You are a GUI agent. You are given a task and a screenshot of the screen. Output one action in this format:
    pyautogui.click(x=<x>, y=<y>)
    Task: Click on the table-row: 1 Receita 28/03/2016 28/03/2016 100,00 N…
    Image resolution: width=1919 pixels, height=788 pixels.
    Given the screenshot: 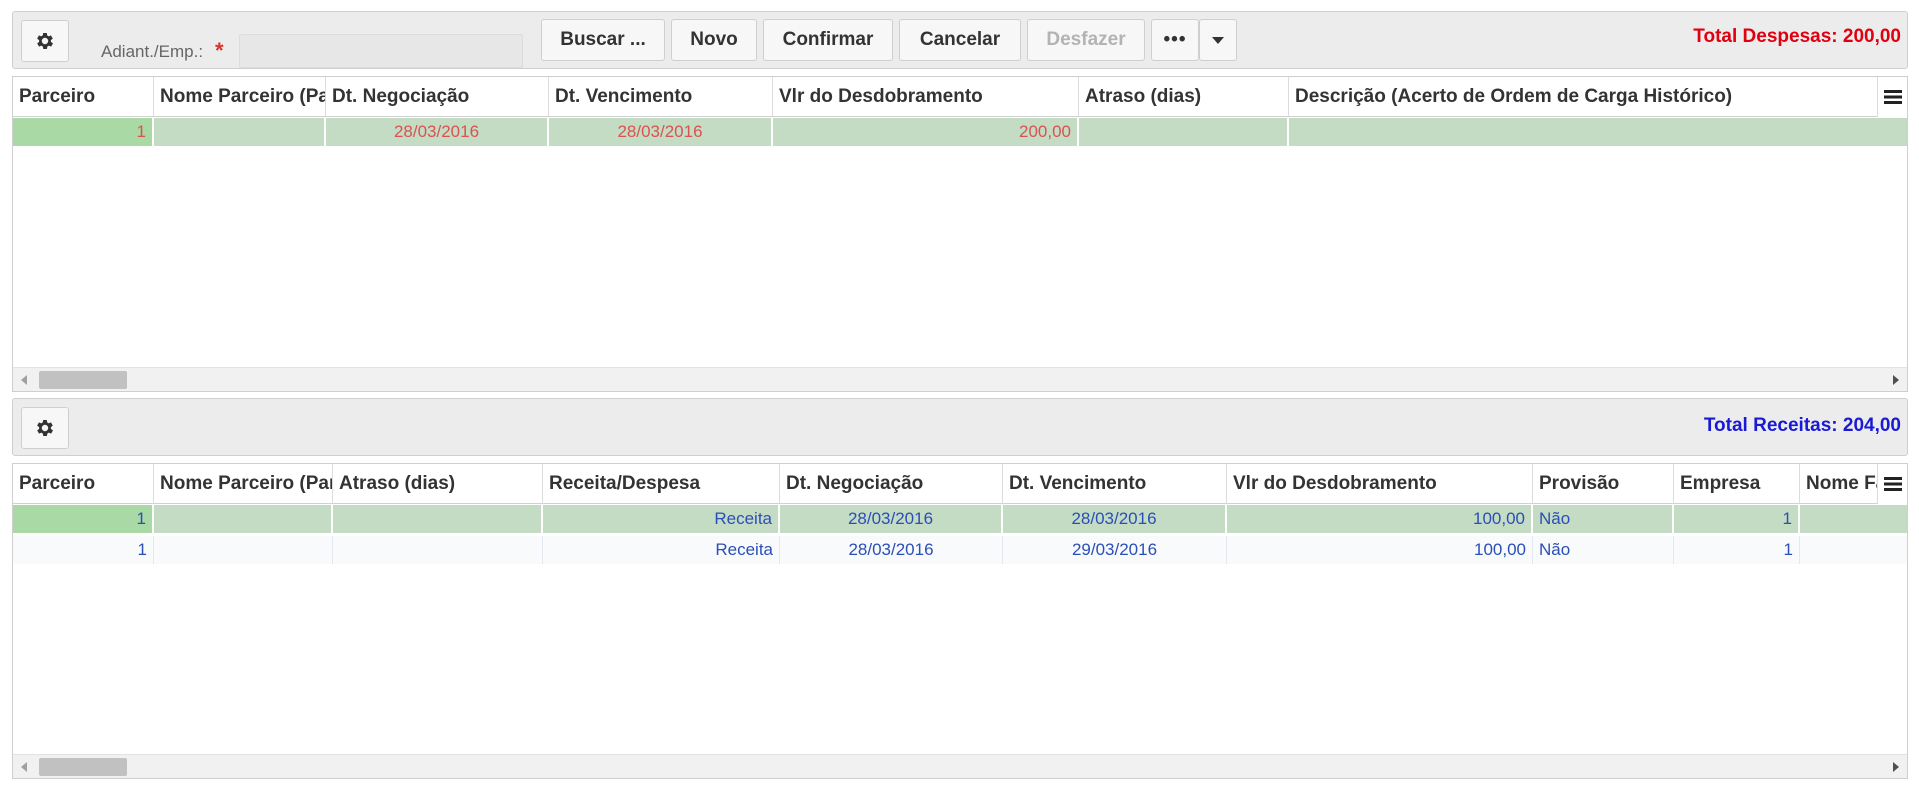 What is the action you would take?
    pyautogui.click(x=960, y=519)
    